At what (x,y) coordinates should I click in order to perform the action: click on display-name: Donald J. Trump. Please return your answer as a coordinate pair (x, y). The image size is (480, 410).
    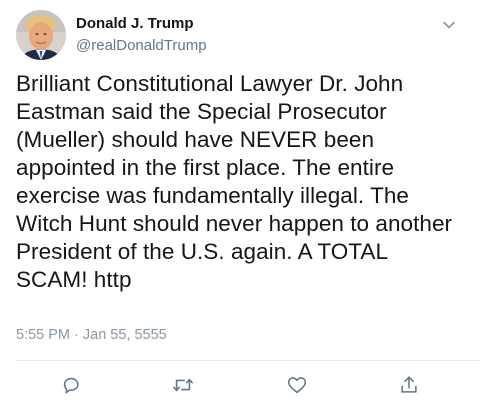
    Looking at the image, I should click on (141, 24).